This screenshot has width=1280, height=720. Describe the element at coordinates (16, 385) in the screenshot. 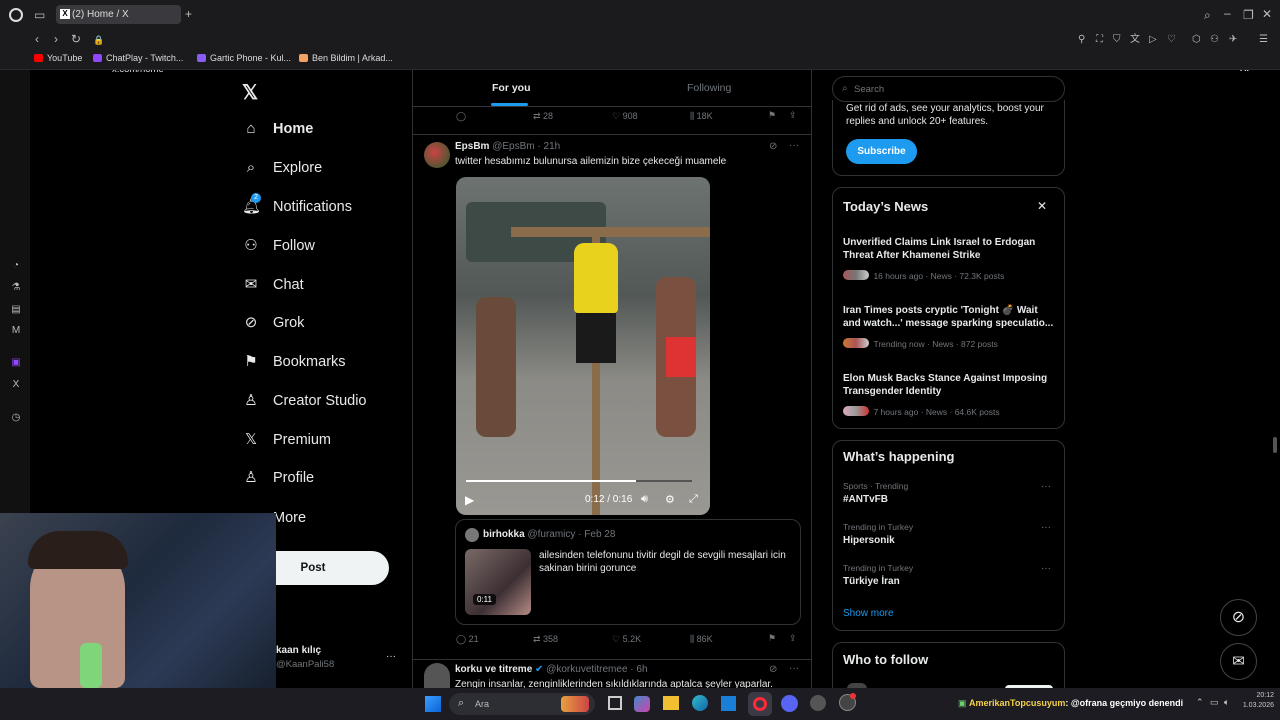

I see `x-side-icon: X` at that location.